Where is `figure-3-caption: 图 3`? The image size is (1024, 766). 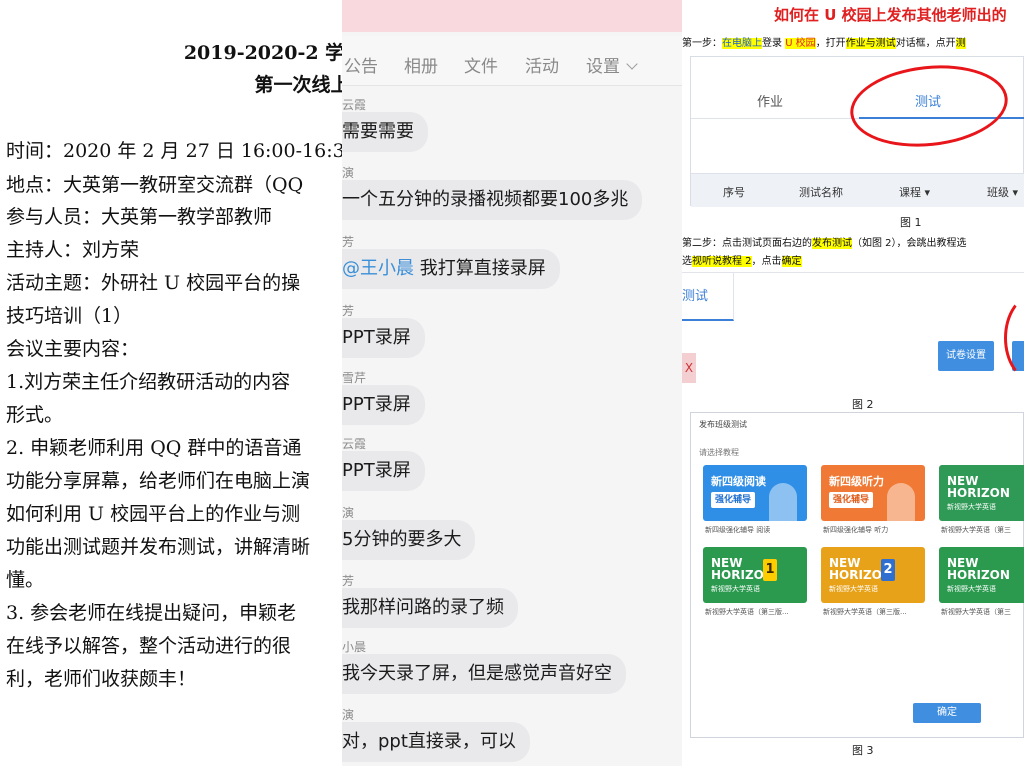 figure-3-caption: 图 3 is located at coordinates (863, 750).